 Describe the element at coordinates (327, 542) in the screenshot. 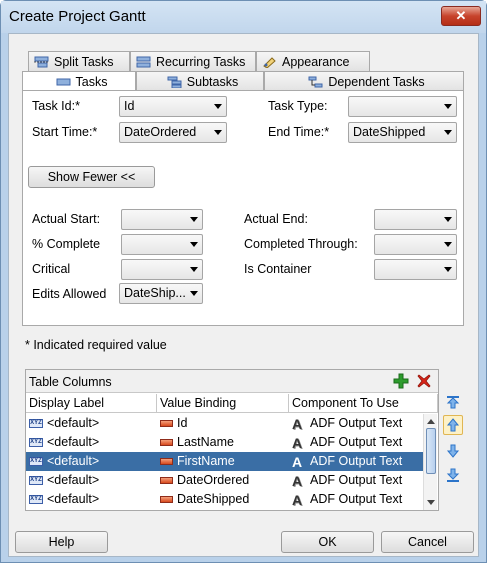

I see `ok-button: OK` at that location.